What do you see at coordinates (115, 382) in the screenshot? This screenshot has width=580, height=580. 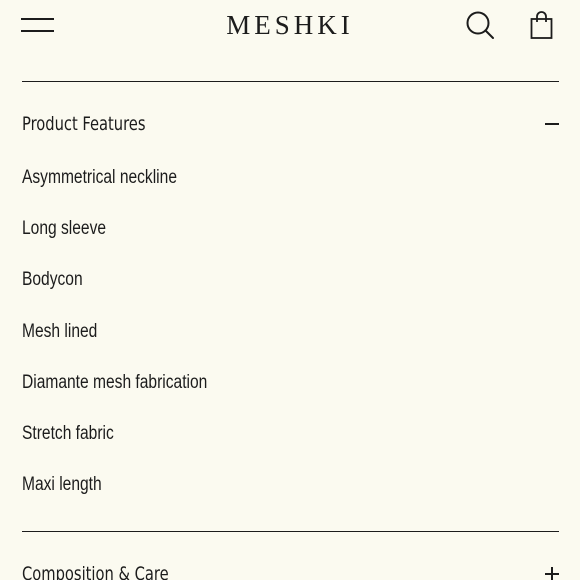 I see `list-item: Diamante mesh fabrication` at bounding box center [115, 382].